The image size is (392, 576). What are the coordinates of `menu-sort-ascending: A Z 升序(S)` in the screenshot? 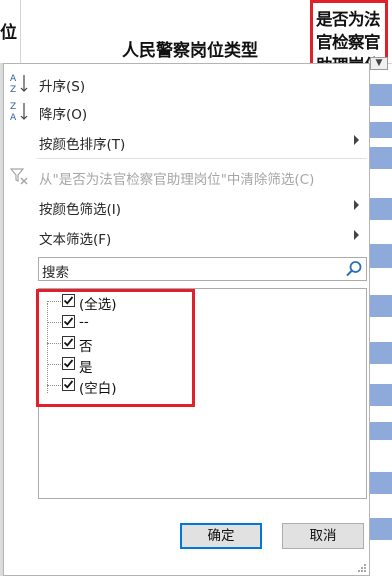 It's located at (186, 83).